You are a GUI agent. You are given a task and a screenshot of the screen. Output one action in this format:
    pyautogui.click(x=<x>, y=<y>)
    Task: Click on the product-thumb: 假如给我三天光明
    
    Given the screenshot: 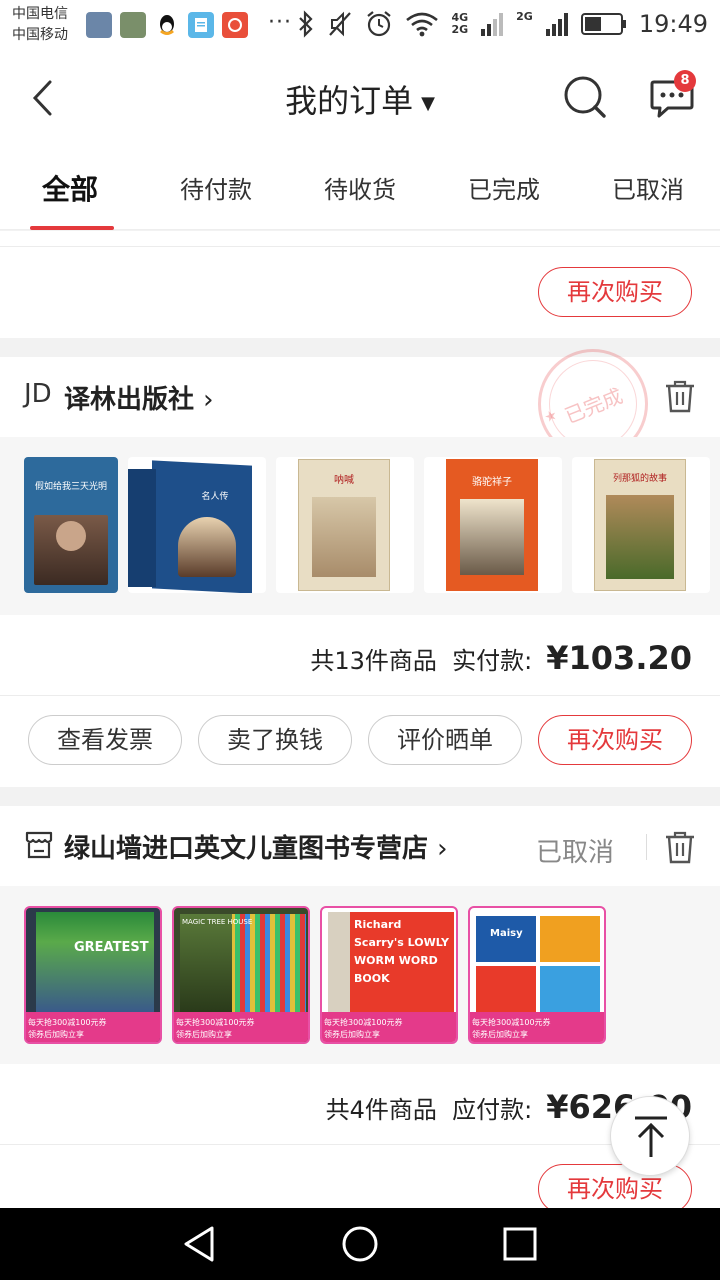 What is the action you would take?
    pyautogui.click(x=71, y=525)
    